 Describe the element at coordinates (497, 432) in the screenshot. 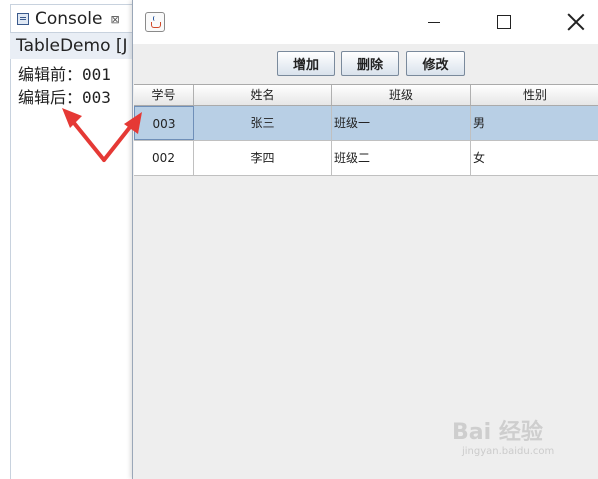

I see `baidu-watermark: Bai 经验` at that location.